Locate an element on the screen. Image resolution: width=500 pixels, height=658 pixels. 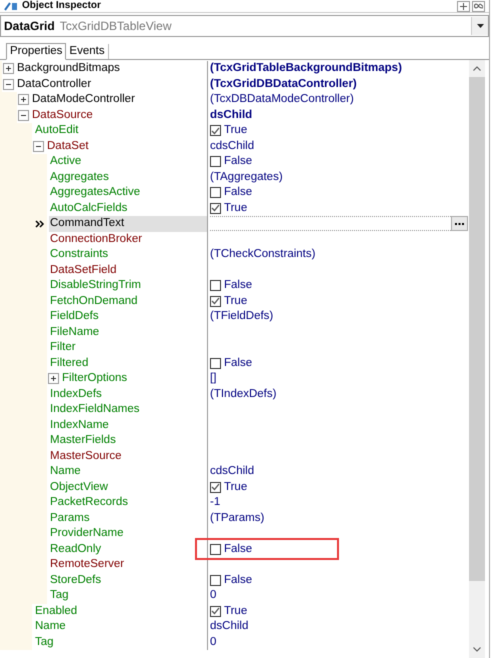
property-name: Filter is located at coordinates (128, 348).